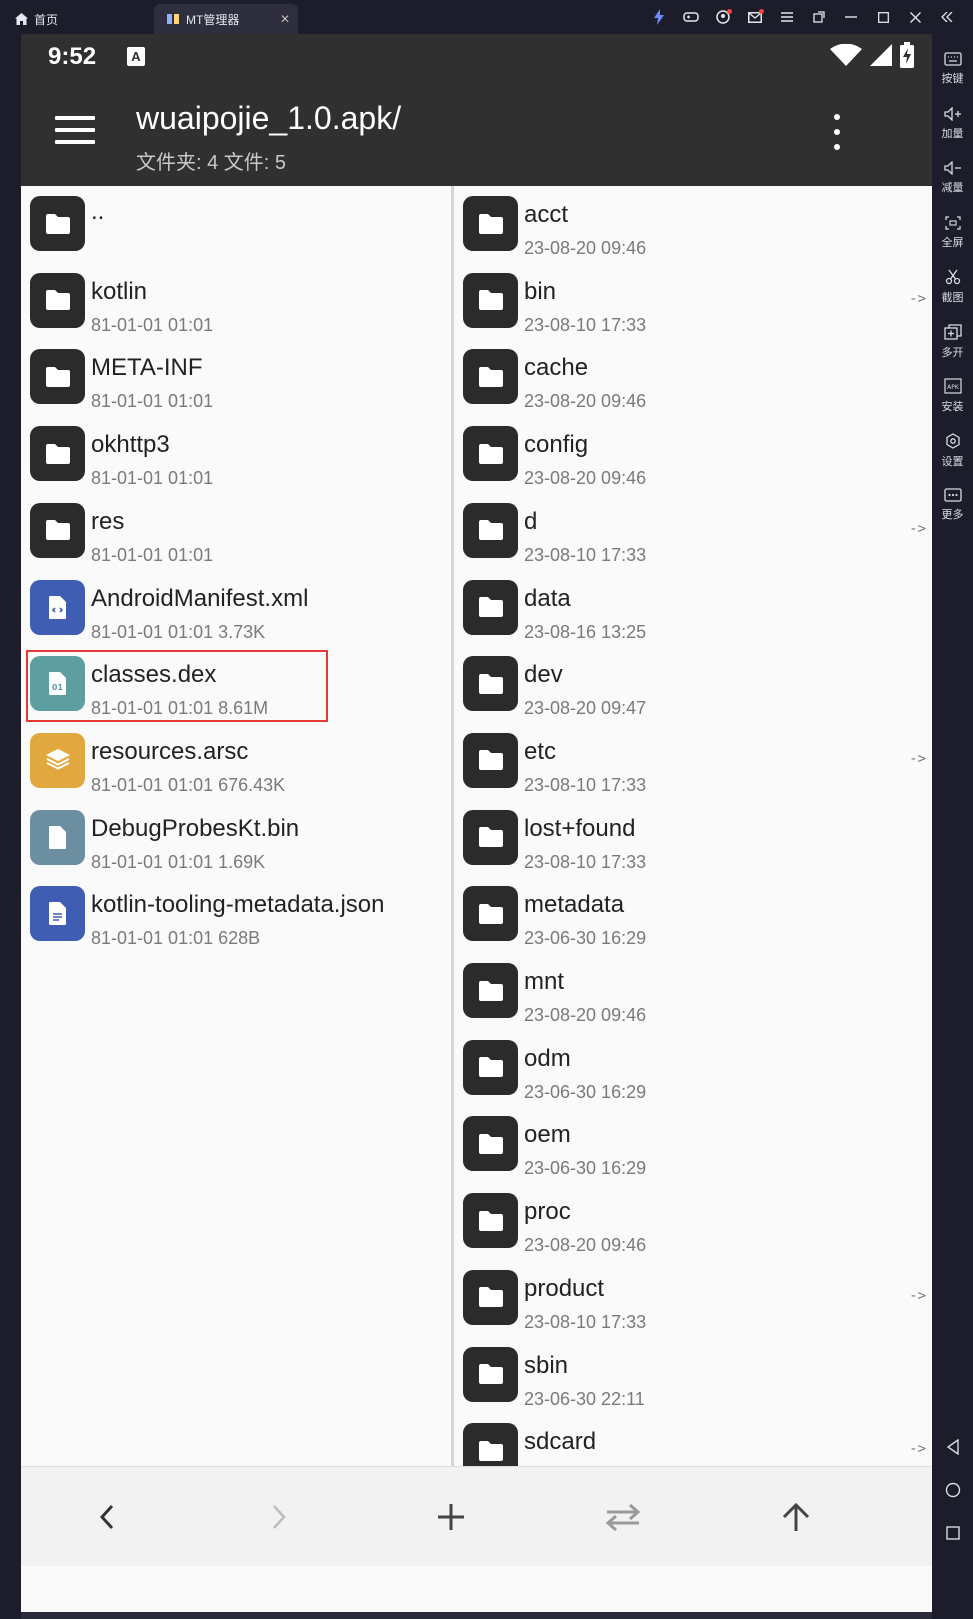  What do you see at coordinates (693, 377) in the screenshot?
I see `folder-row: cache 23-08-20 09:46` at bounding box center [693, 377].